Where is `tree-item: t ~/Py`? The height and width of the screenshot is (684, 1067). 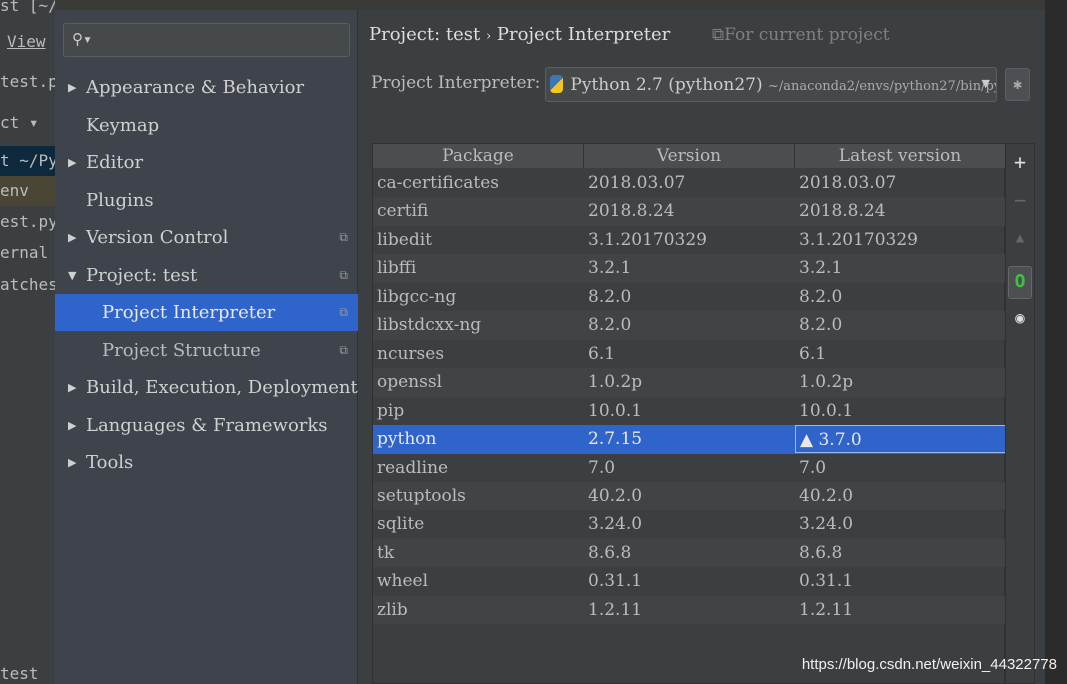
tree-item: t ~/Py is located at coordinates (27, 161).